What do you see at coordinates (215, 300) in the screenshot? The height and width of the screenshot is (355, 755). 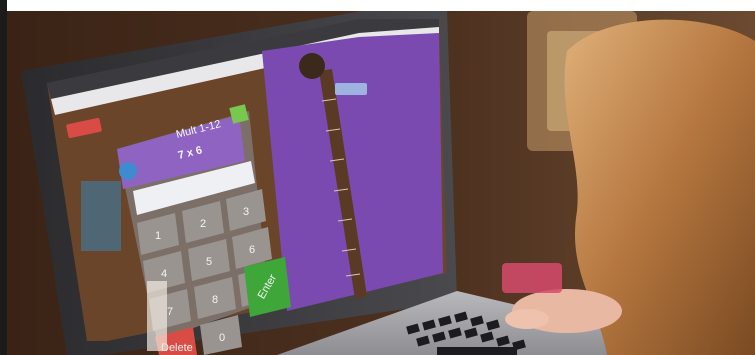 I see `key-8-label: 8` at bounding box center [215, 300].